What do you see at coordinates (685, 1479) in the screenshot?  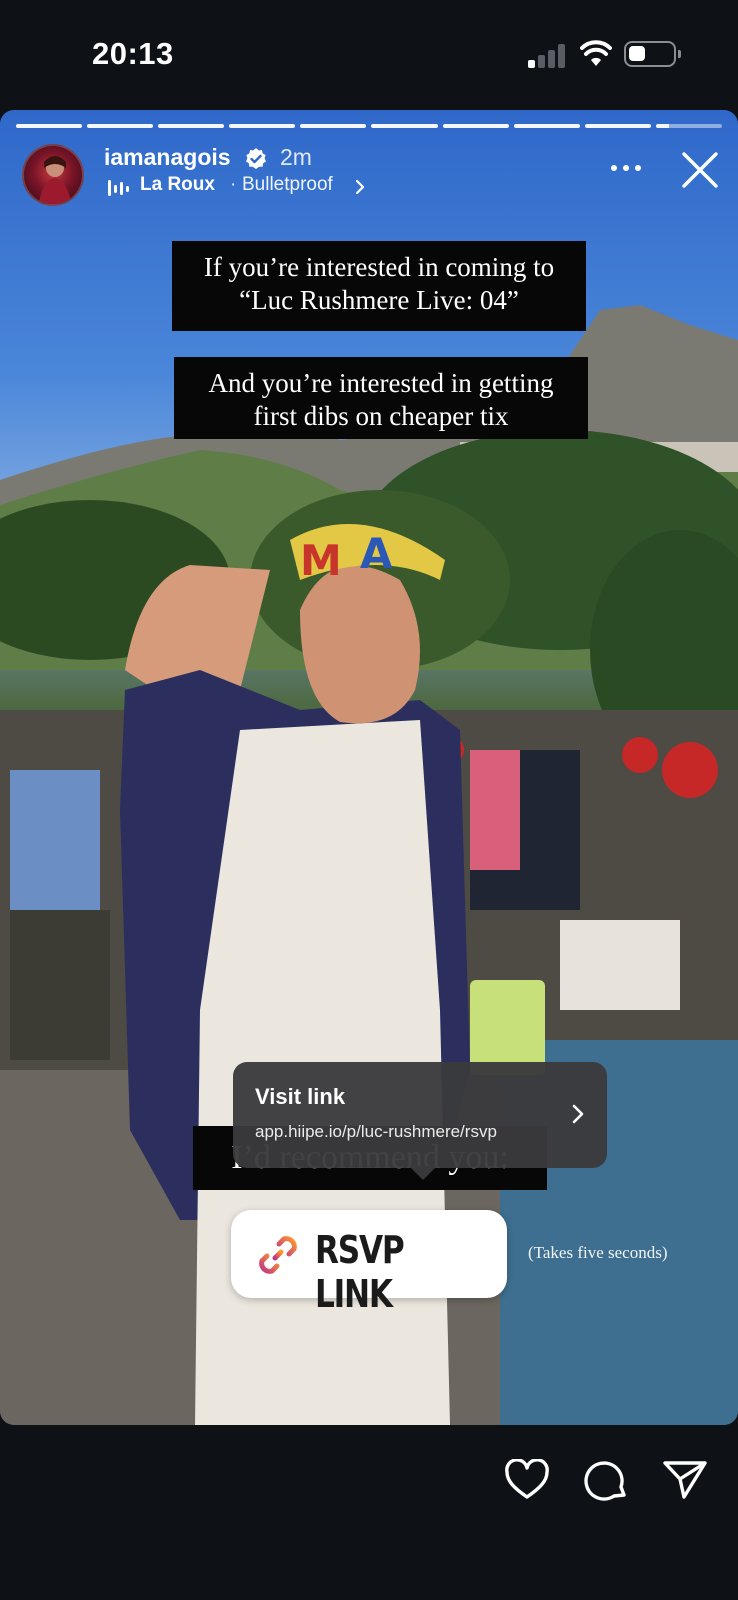 I see `send-icon` at bounding box center [685, 1479].